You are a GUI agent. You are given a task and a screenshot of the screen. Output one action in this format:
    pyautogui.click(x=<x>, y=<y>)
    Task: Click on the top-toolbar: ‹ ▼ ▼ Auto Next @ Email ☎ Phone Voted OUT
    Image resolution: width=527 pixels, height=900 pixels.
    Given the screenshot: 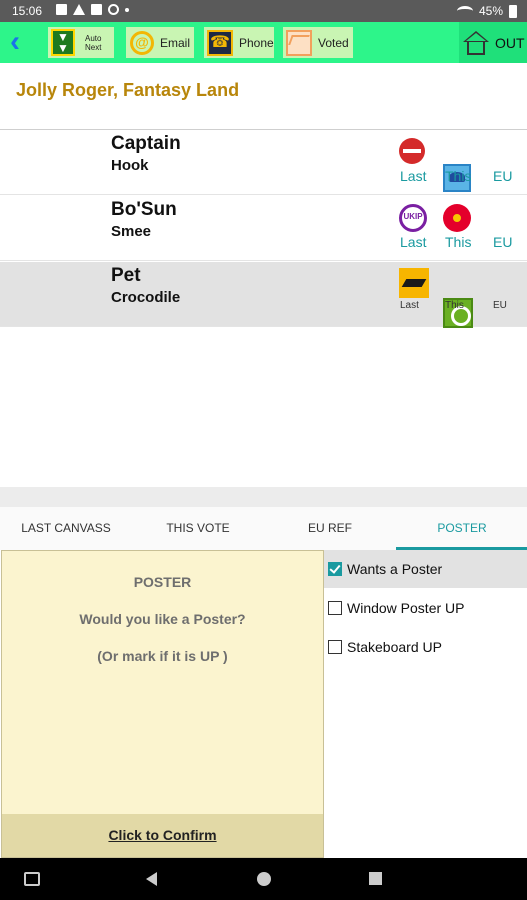 What is the action you would take?
    pyautogui.click(x=263, y=42)
    